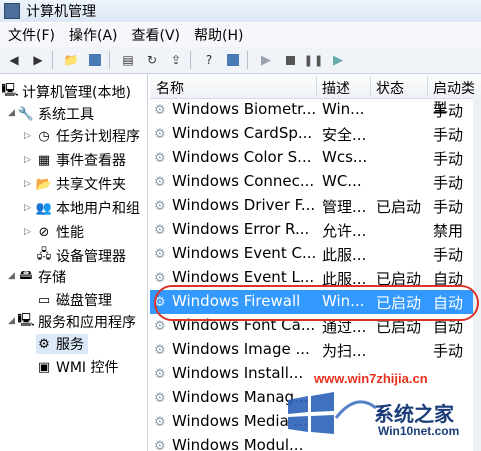 Image resolution: width=481 pixels, height=451 pixels. I want to click on computer-management-icon, so click(12, 11).